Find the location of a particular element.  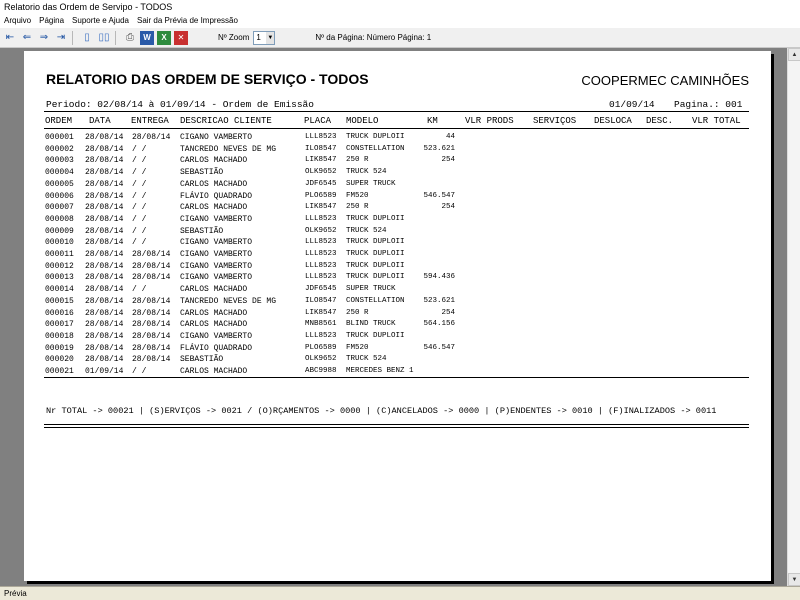

cell-placa: LIK8547 is located at coordinates (321, 312).